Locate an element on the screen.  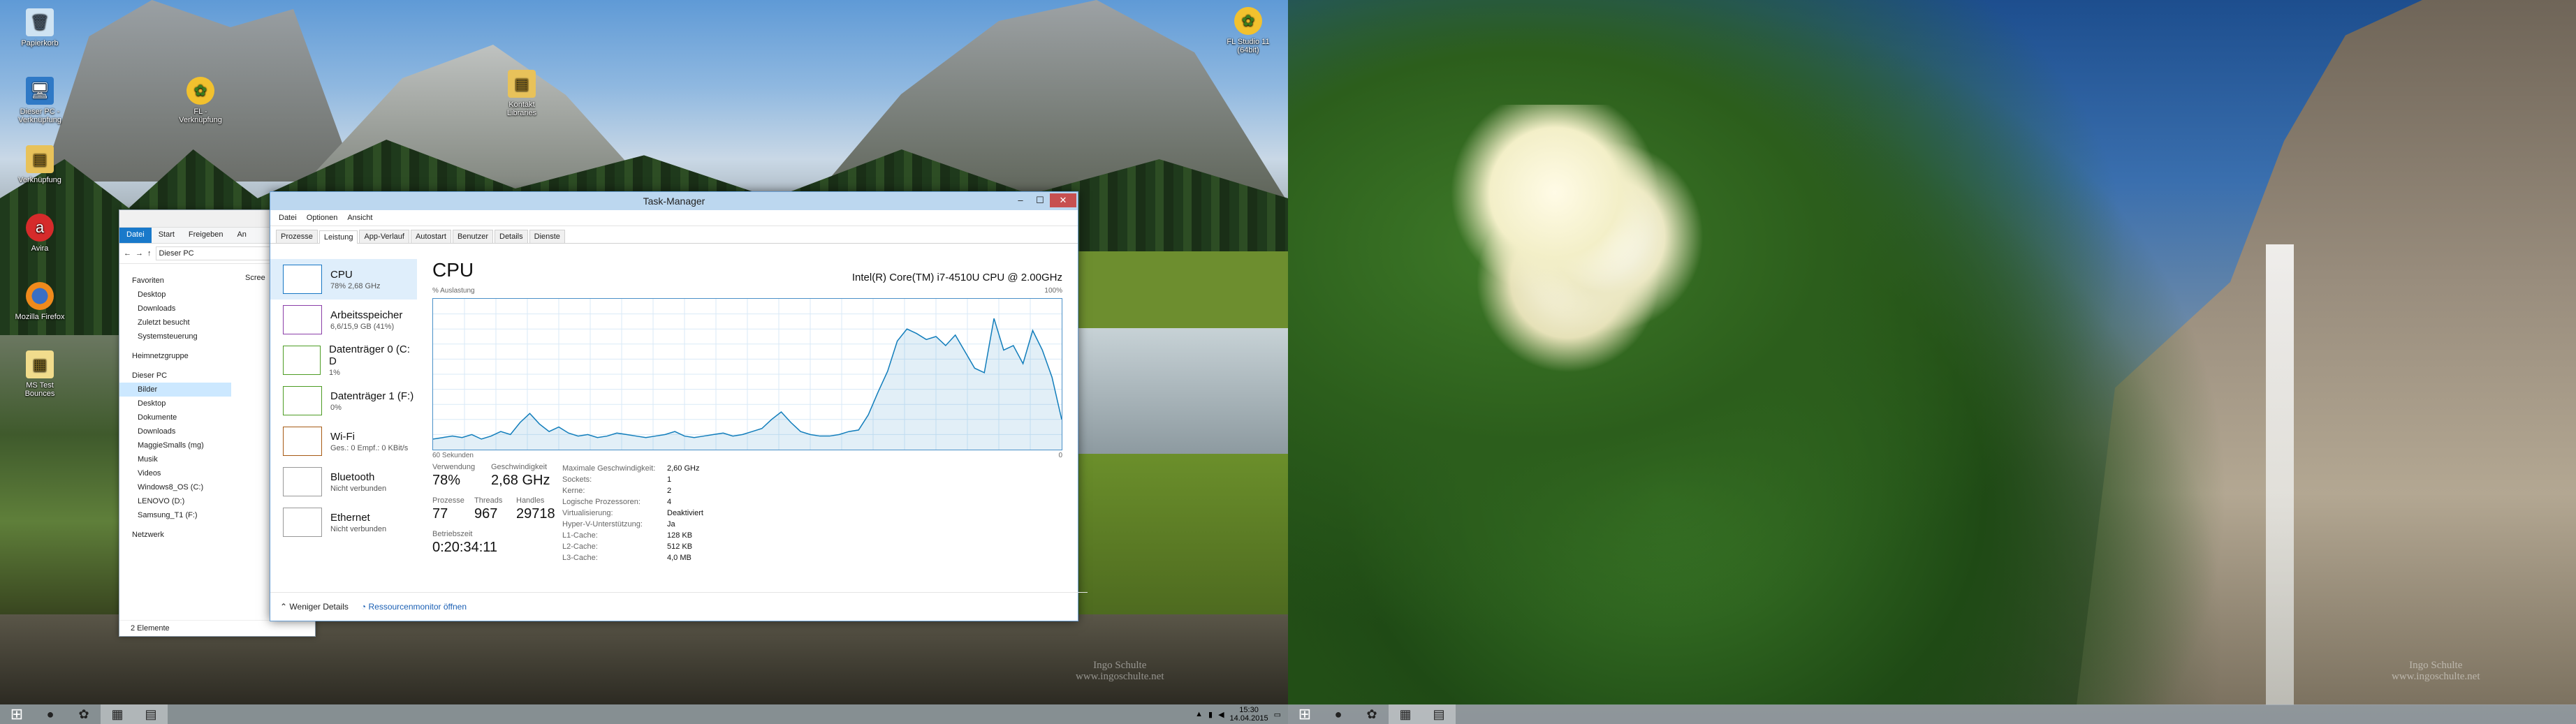
desktop-icon-fl-studio-11: ✿ FL Studio 11 (64bit) is located at coordinates (1248, 30).